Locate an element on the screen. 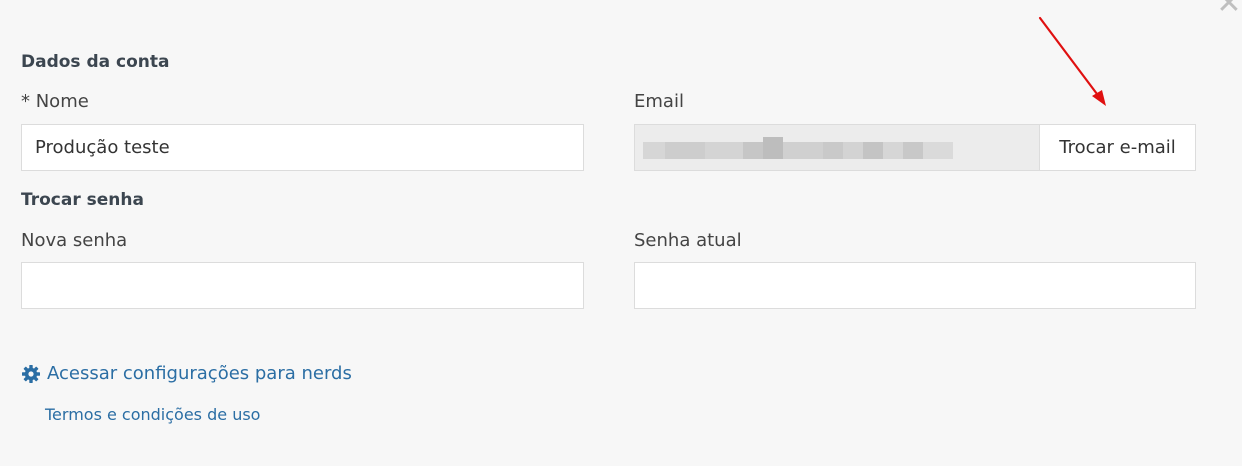  annotation-arrow is located at coordinates (1072, 61).